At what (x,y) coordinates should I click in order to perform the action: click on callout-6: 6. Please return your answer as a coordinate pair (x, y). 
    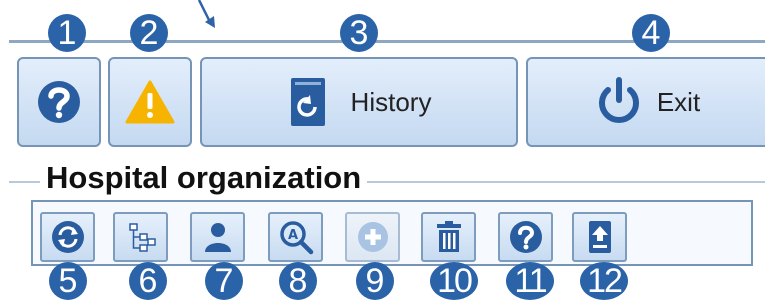
    Looking at the image, I should click on (148, 281).